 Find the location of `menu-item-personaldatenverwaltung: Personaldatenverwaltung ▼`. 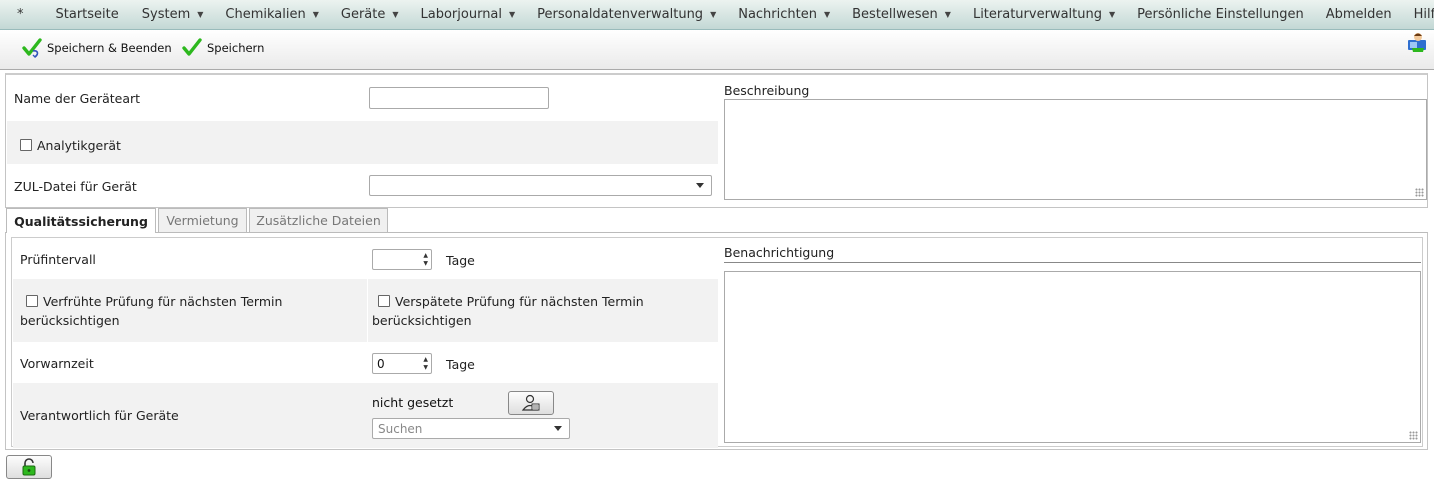

menu-item-personaldatenverwaltung: Personaldatenverwaltung ▼ is located at coordinates (626, 15).